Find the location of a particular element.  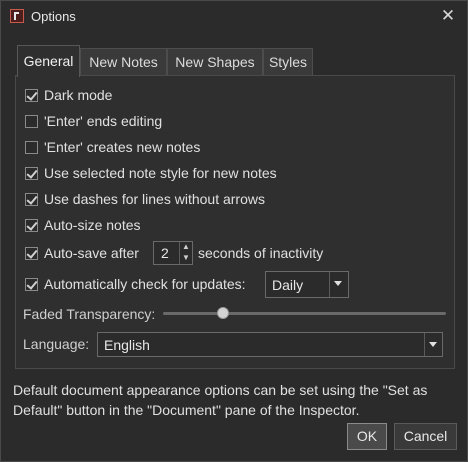

auto-save-checkbox is located at coordinates (31, 253).